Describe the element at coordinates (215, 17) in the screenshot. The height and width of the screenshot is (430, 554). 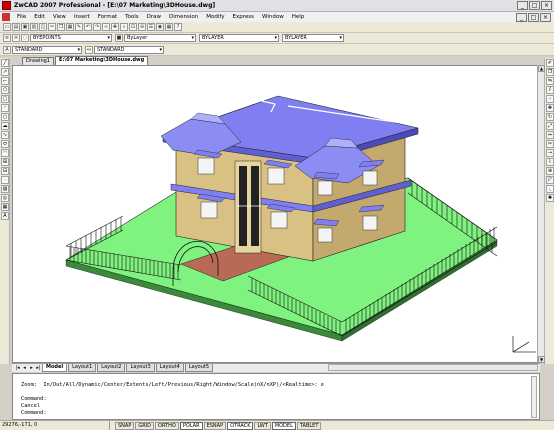
I see `menu-modify: Modify` at that location.